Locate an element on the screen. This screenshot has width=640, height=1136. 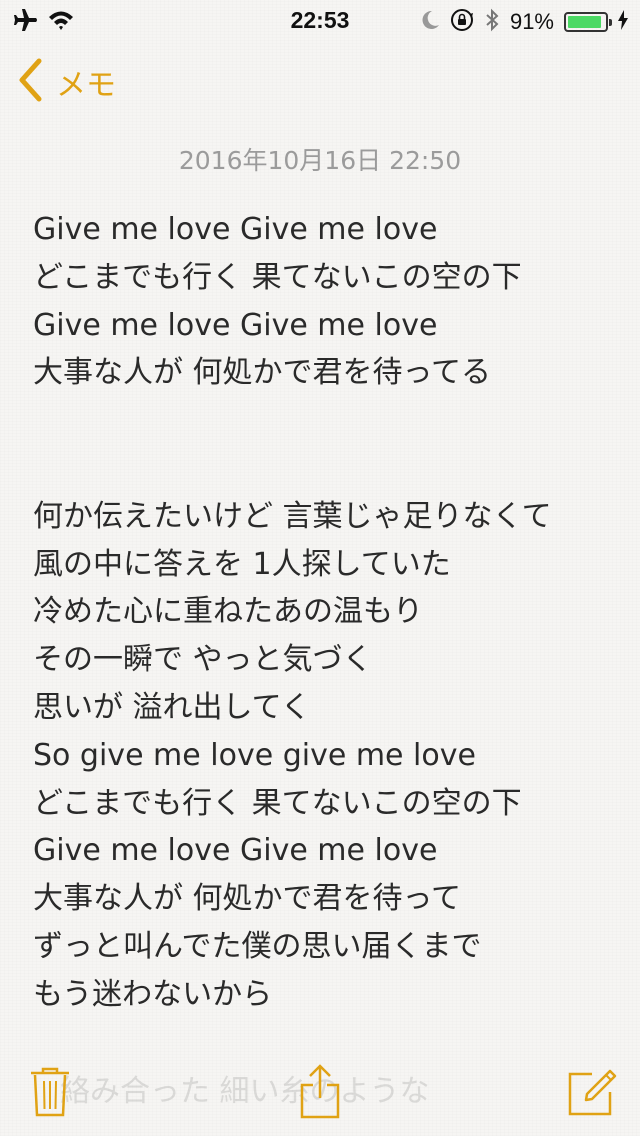
compose-icon is located at coordinates (592, 1095).